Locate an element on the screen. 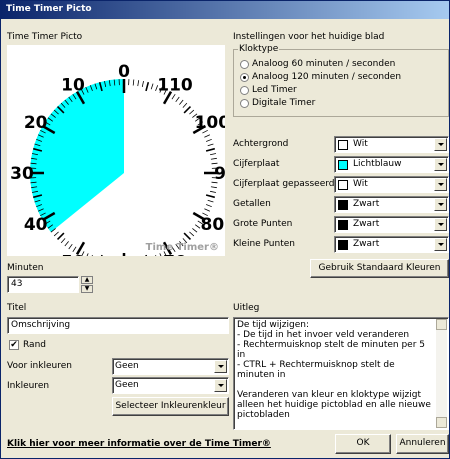 The width and height of the screenshot is (450, 459). dial-number: 110 is located at coordinates (175, 86).